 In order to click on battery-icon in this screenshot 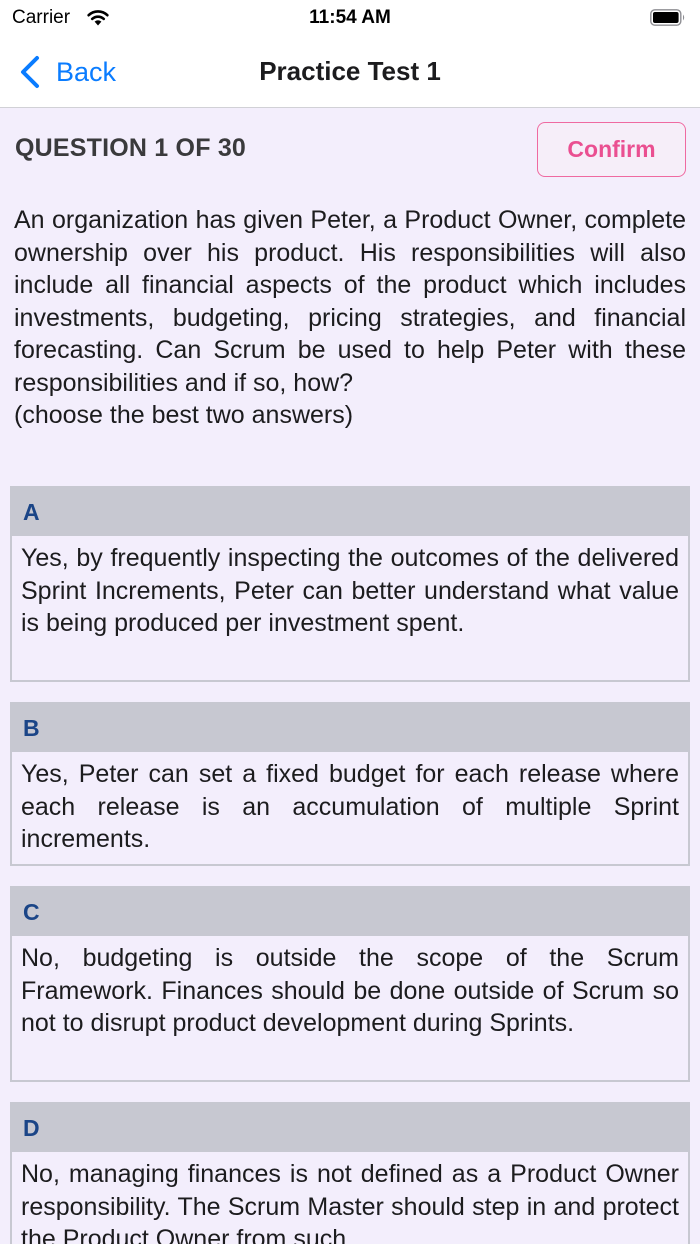, I will do `click(667, 17)`.